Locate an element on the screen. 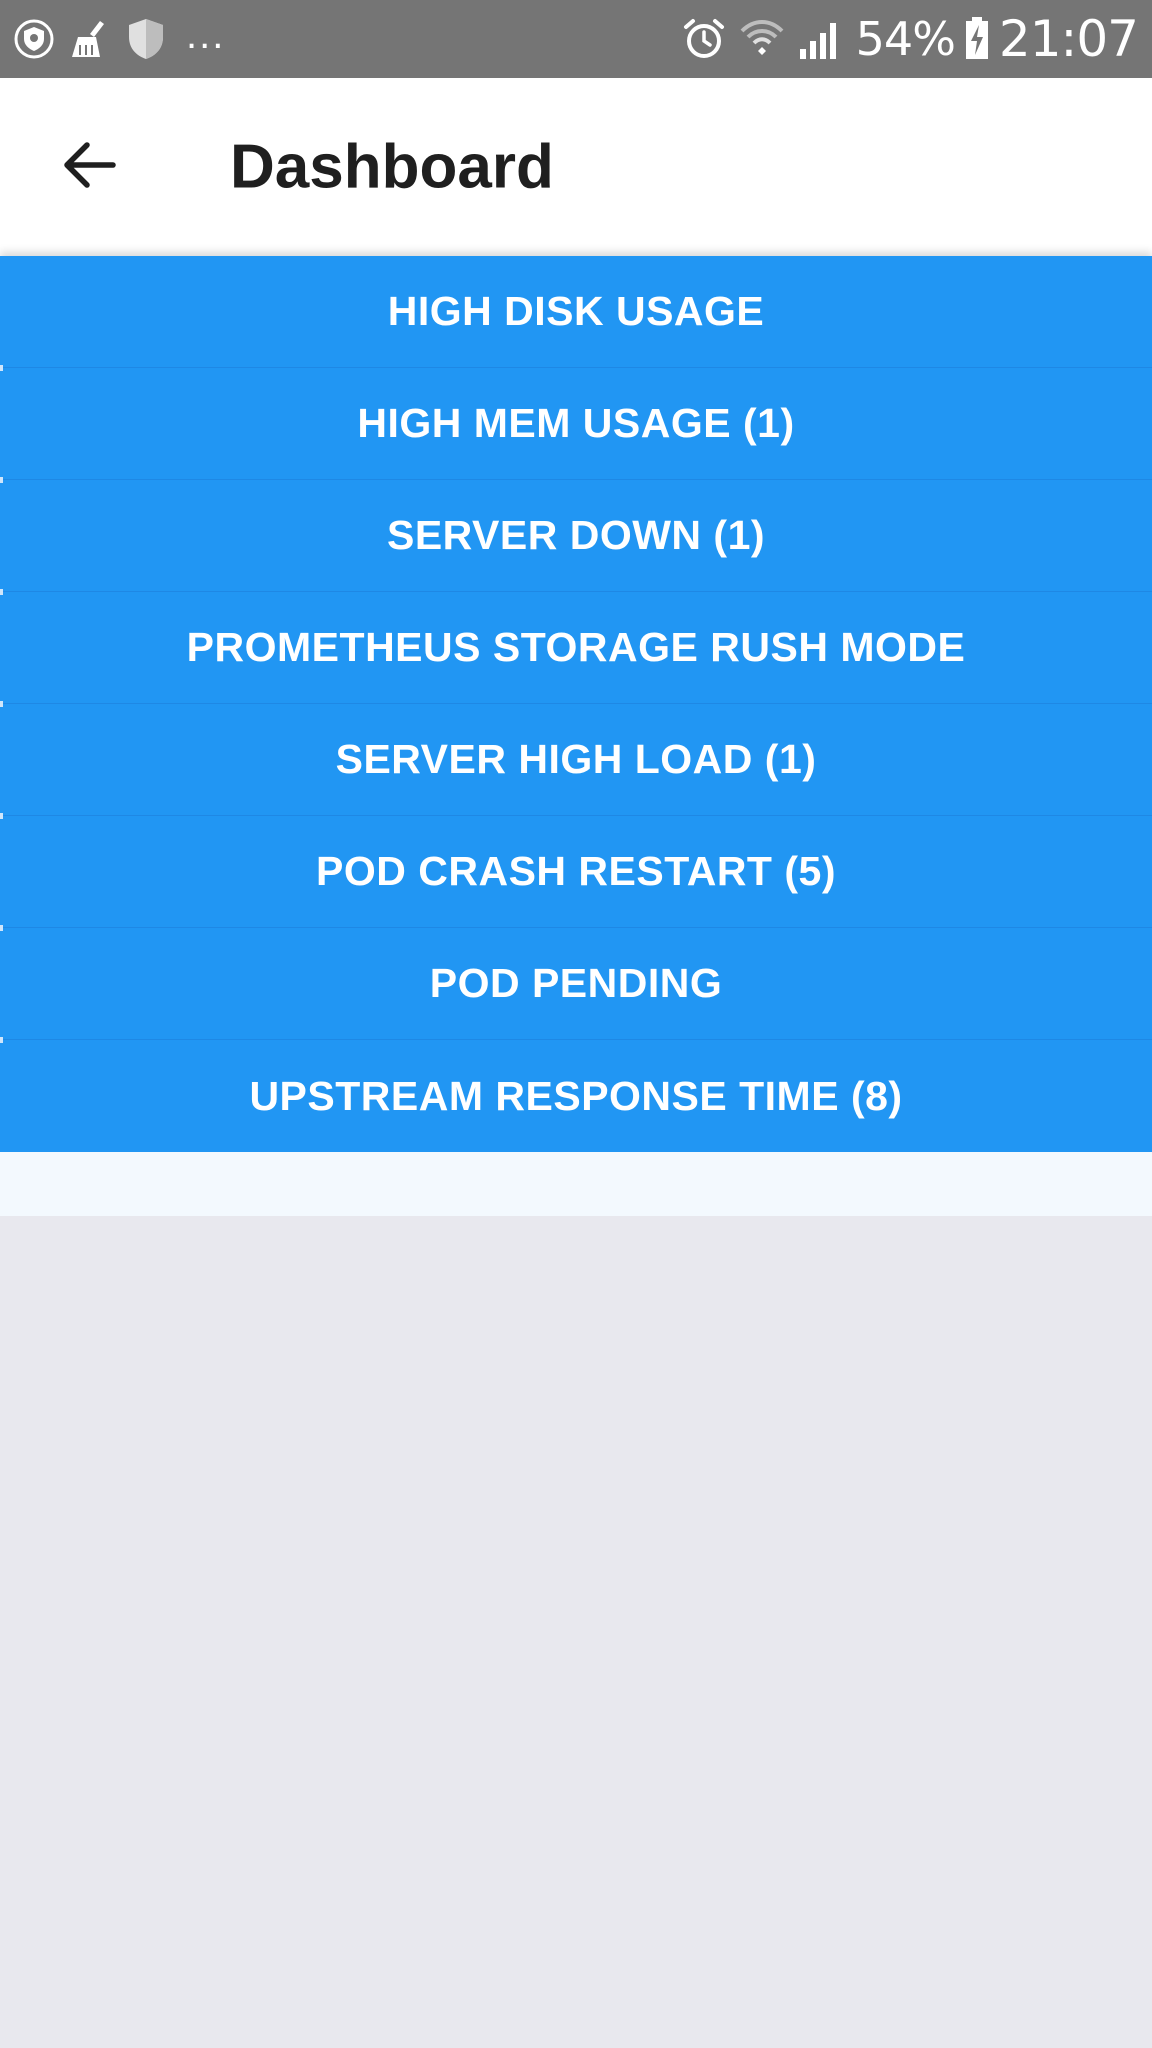 The height and width of the screenshot is (2048, 1152). alarm-icon is located at coordinates (704, 39).